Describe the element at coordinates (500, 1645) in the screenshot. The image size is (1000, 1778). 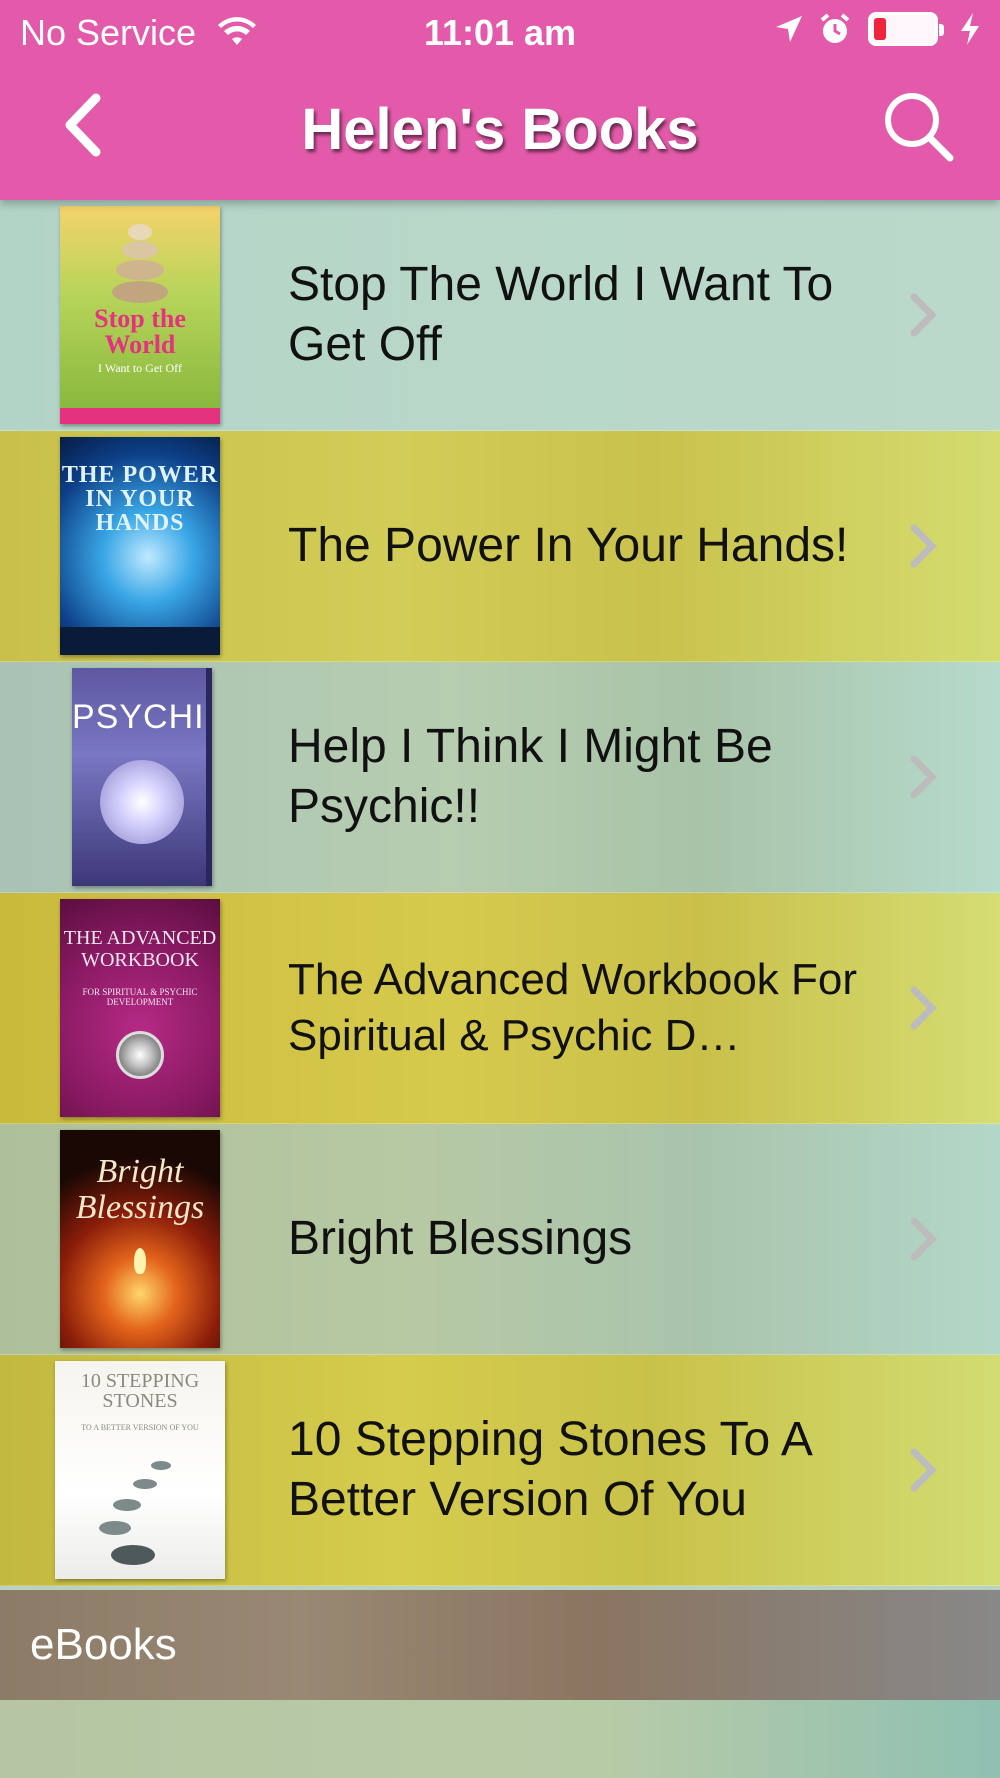
I see `section-header-ebooks: eBooks` at that location.